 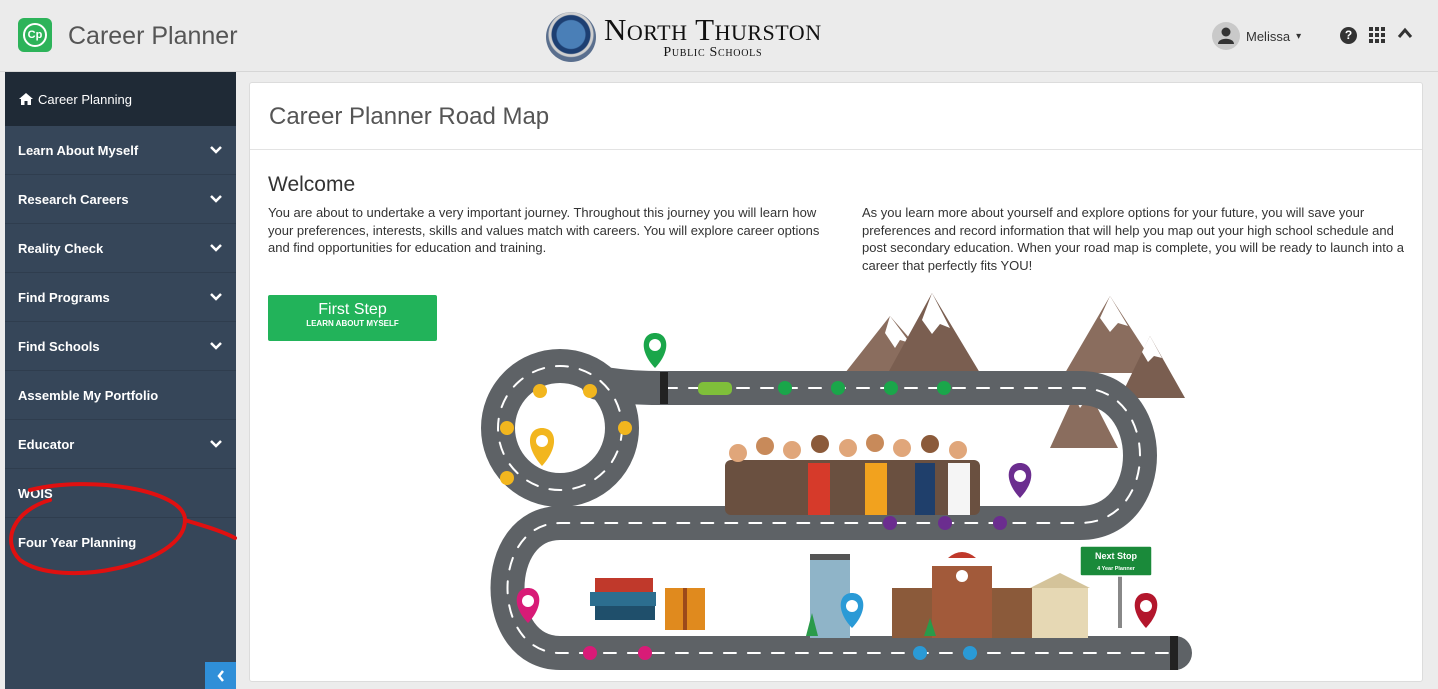 What do you see at coordinates (571, 37) in the screenshot?
I see `district-seal-icon` at bounding box center [571, 37].